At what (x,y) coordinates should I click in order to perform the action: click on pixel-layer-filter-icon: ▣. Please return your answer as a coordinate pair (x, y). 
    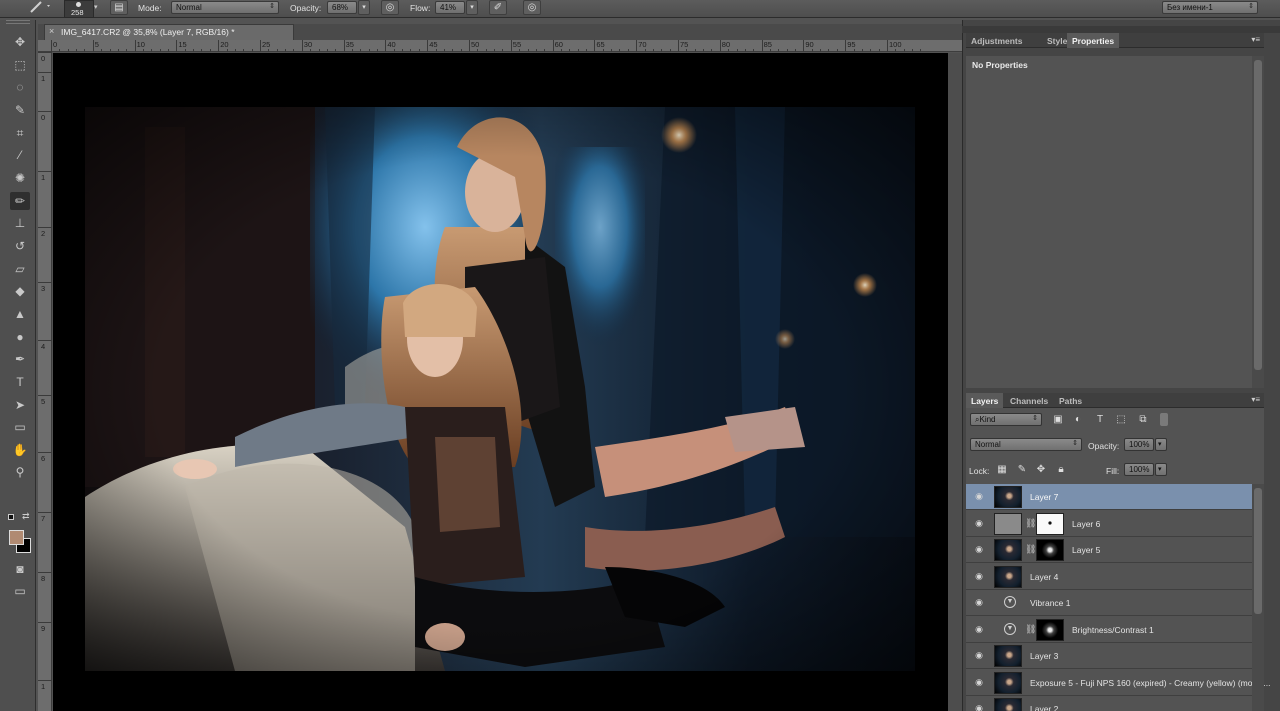
    Looking at the image, I should click on (1058, 420).